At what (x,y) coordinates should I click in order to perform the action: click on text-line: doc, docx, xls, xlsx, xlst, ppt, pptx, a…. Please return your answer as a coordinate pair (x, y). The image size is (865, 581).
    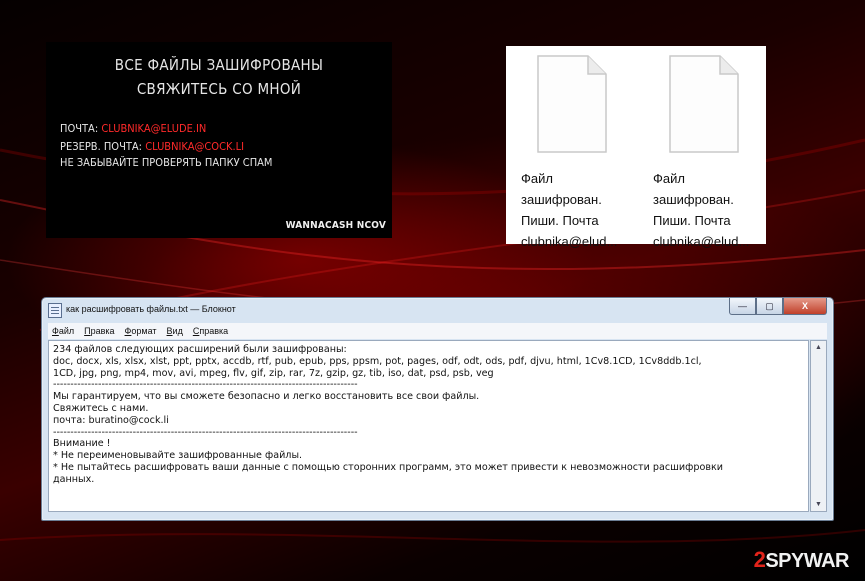
    Looking at the image, I should click on (377, 361).